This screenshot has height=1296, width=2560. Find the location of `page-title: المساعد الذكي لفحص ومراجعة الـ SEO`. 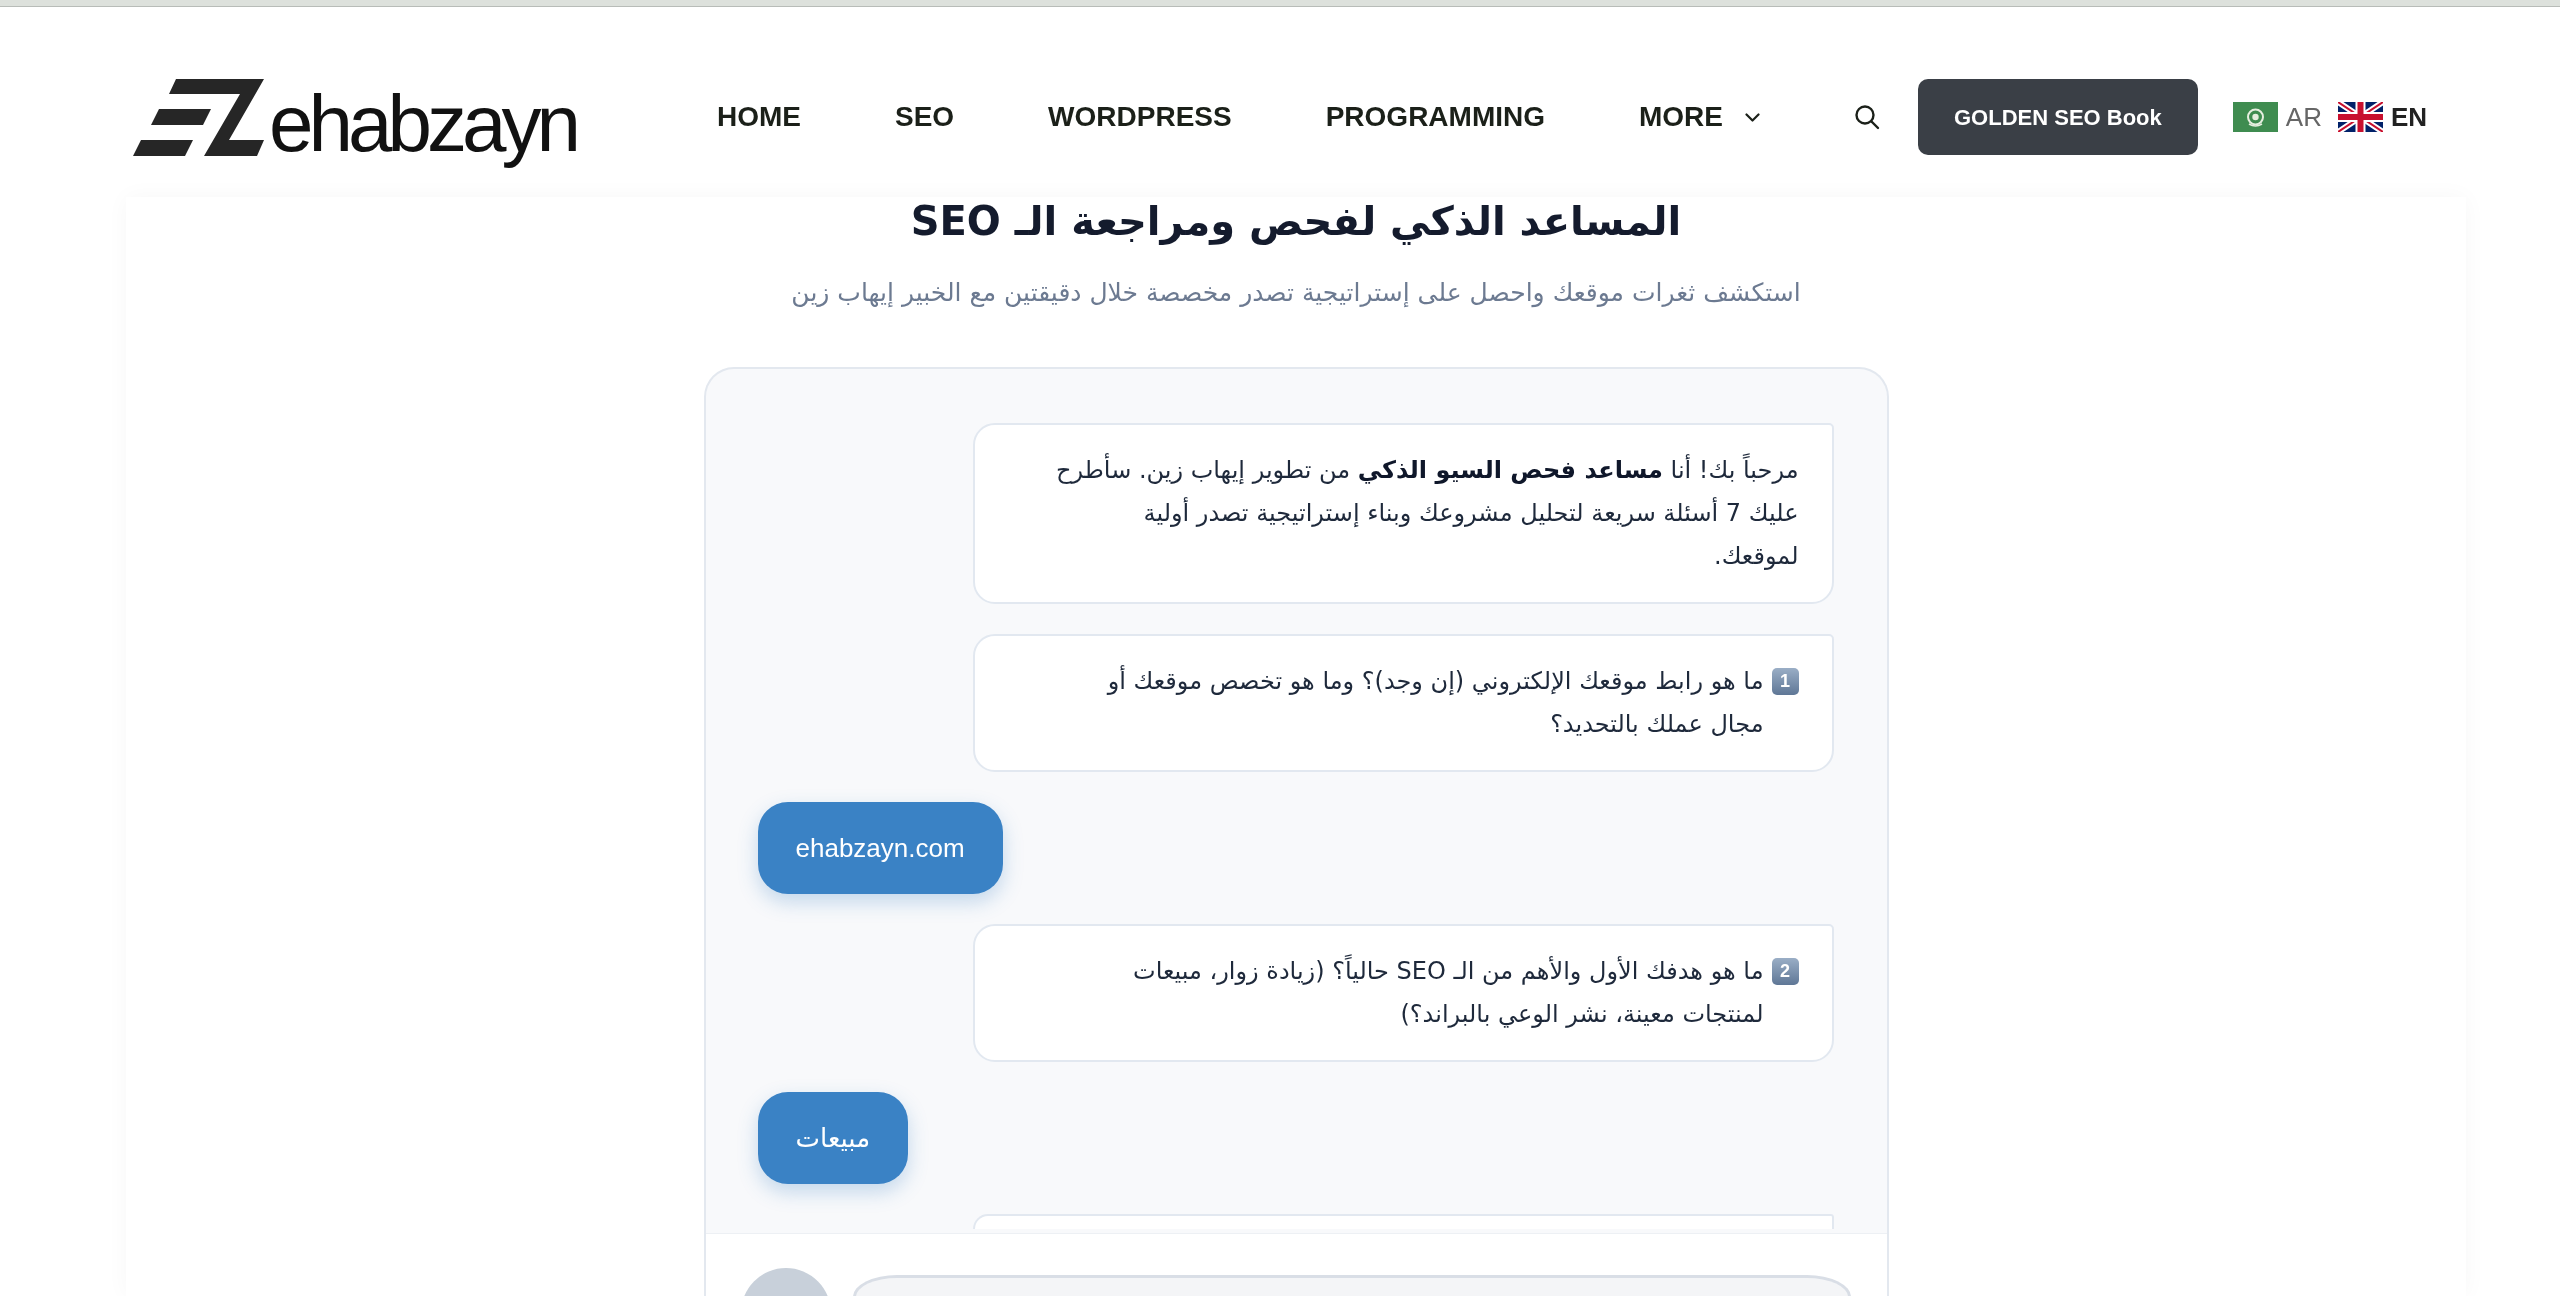

page-title: المساعد الذكي لفحص ومراجعة الـ SEO is located at coordinates (1296, 221).